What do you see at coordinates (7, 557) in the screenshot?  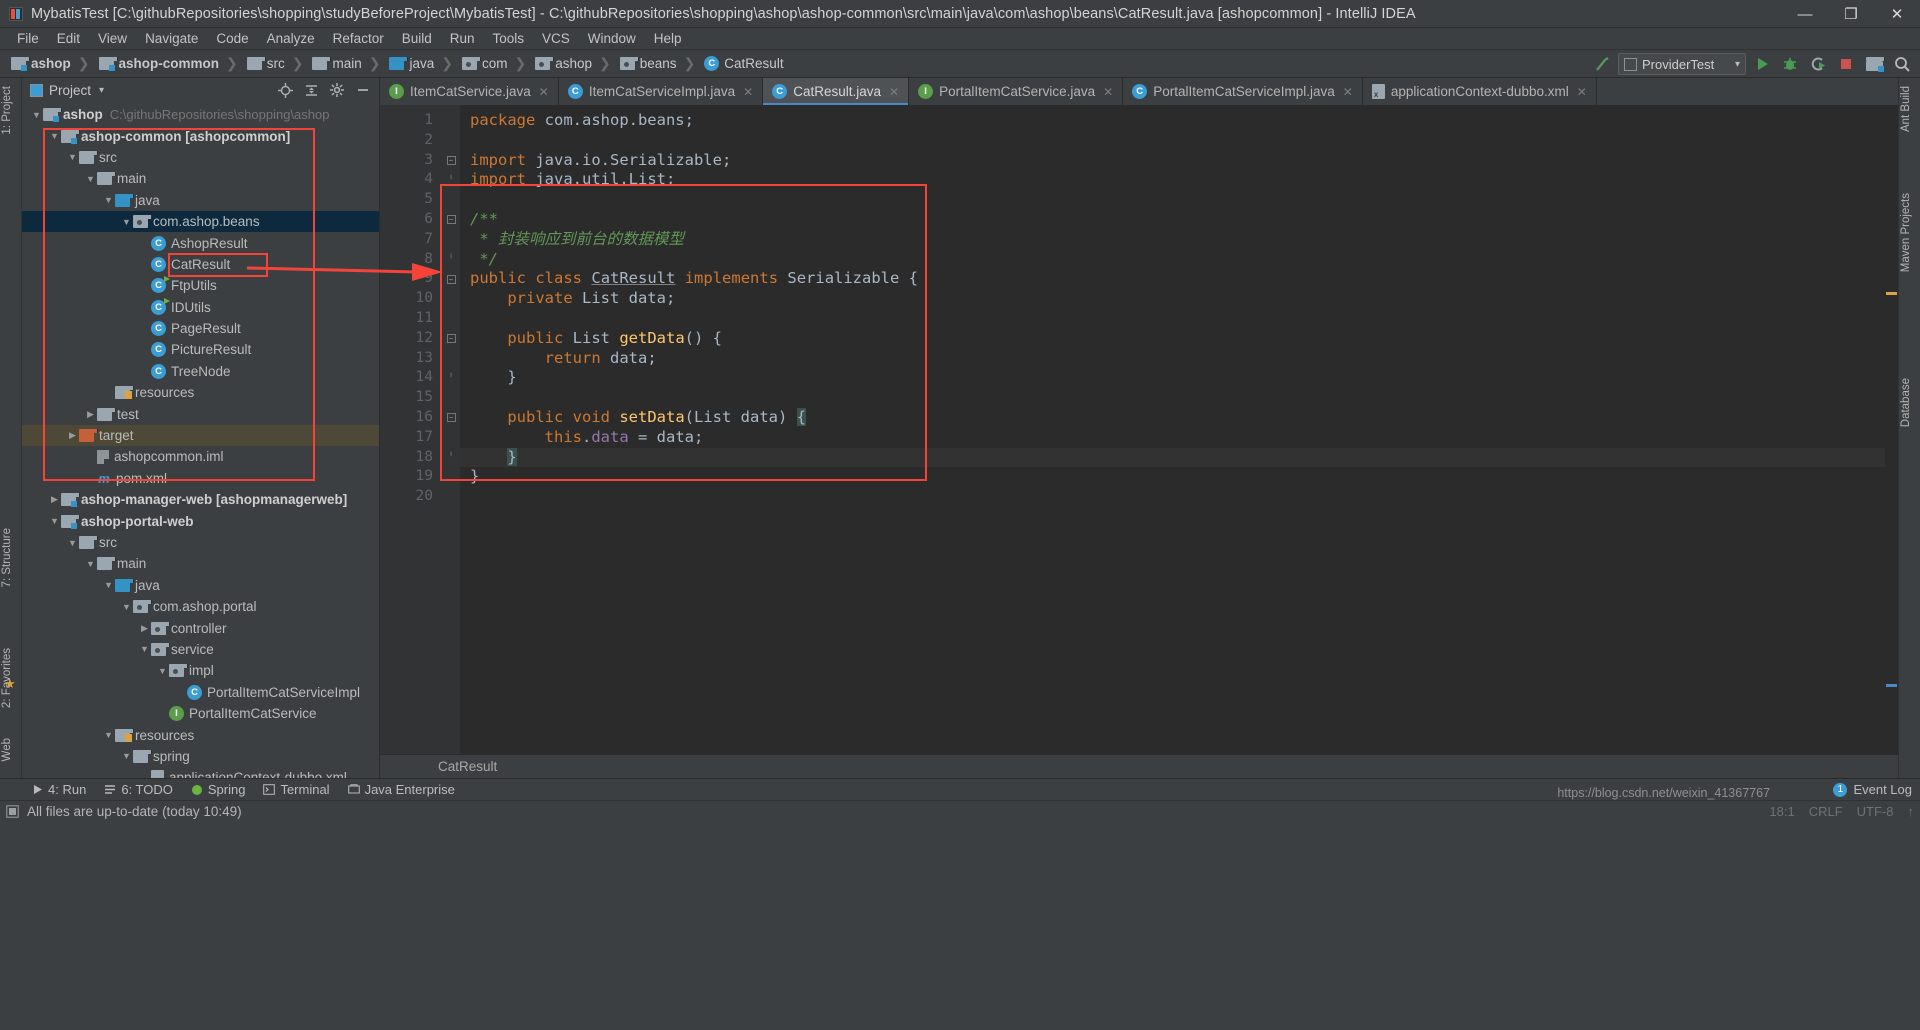 I see `tool-button-structure: 7: Structure` at bounding box center [7, 557].